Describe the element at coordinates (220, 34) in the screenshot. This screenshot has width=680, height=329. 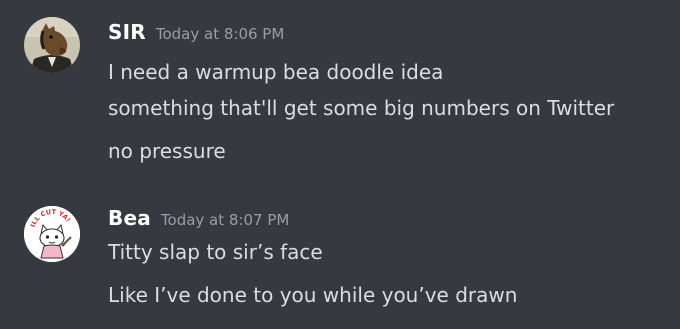
I see `message-timestamp: Today at 8:06 PM` at that location.